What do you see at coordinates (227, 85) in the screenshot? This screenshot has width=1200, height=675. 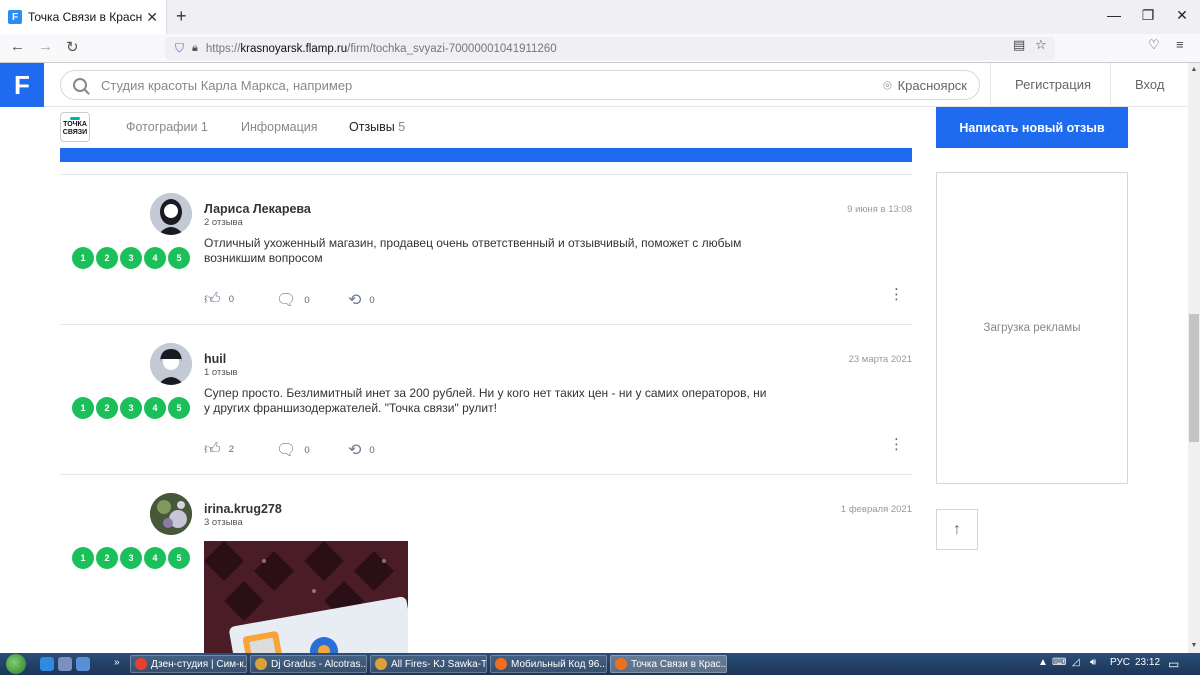 I see `search-placeholder: Студия красоты Карла Маркса, например` at bounding box center [227, 85].